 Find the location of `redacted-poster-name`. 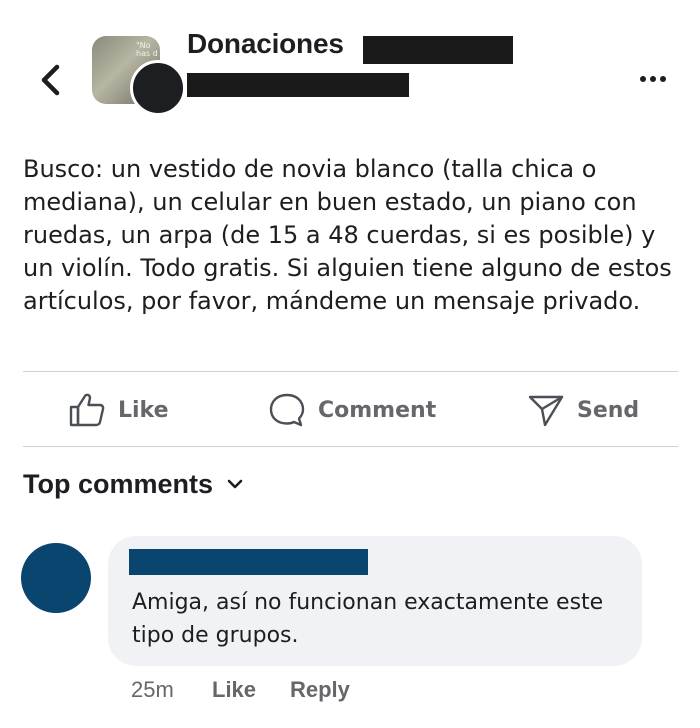

redacted-poster-name is located at coordinates (438, 50).